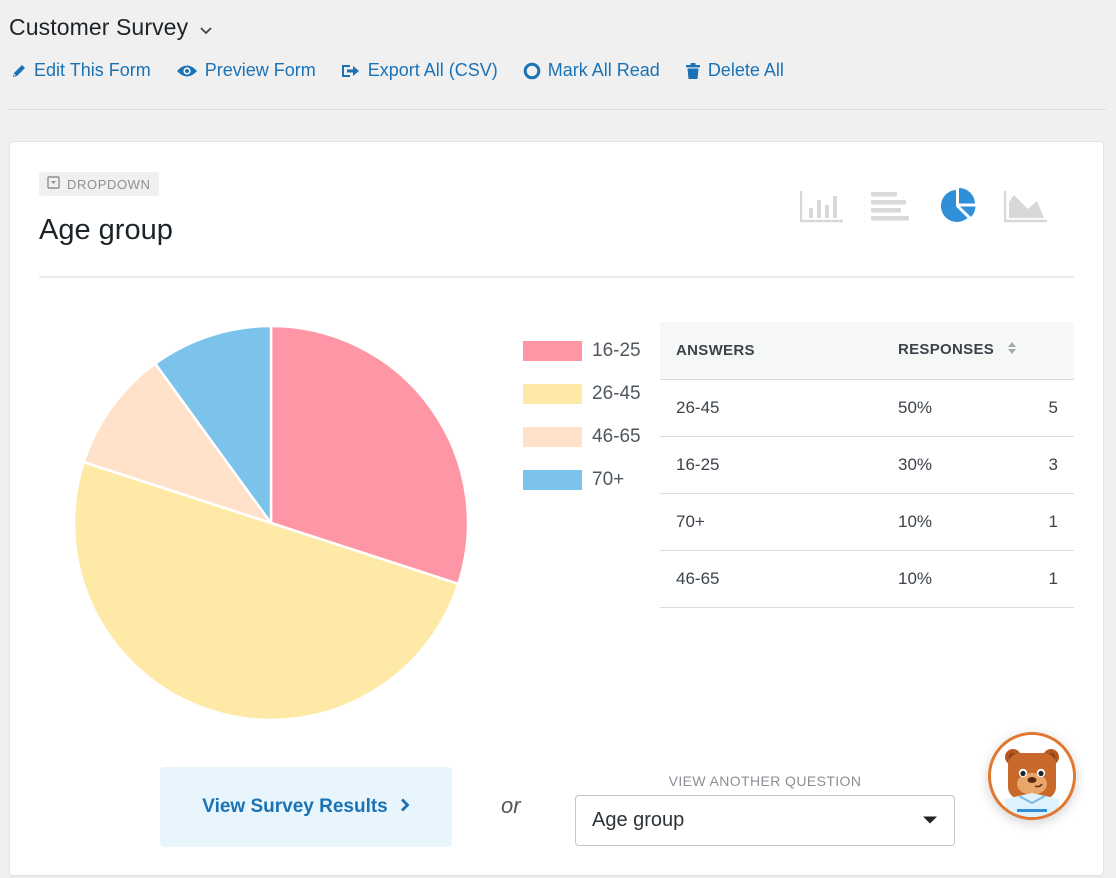 This screenshot has height=878, width=1116. Describe the element at coordinates (946, 465) in the screenshot. I see `percent-cell: 30%` at that location.